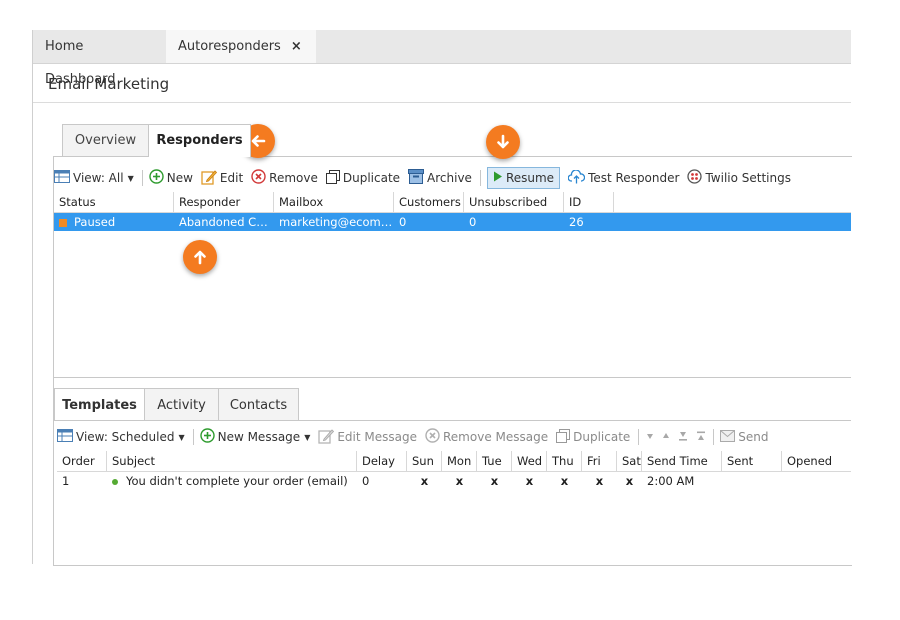 Image resolution: width=900 pixels, height=620 pixels. Describe the element at coordinates (459, 481) in the screenshot. I see `row-mon: x` at that location.